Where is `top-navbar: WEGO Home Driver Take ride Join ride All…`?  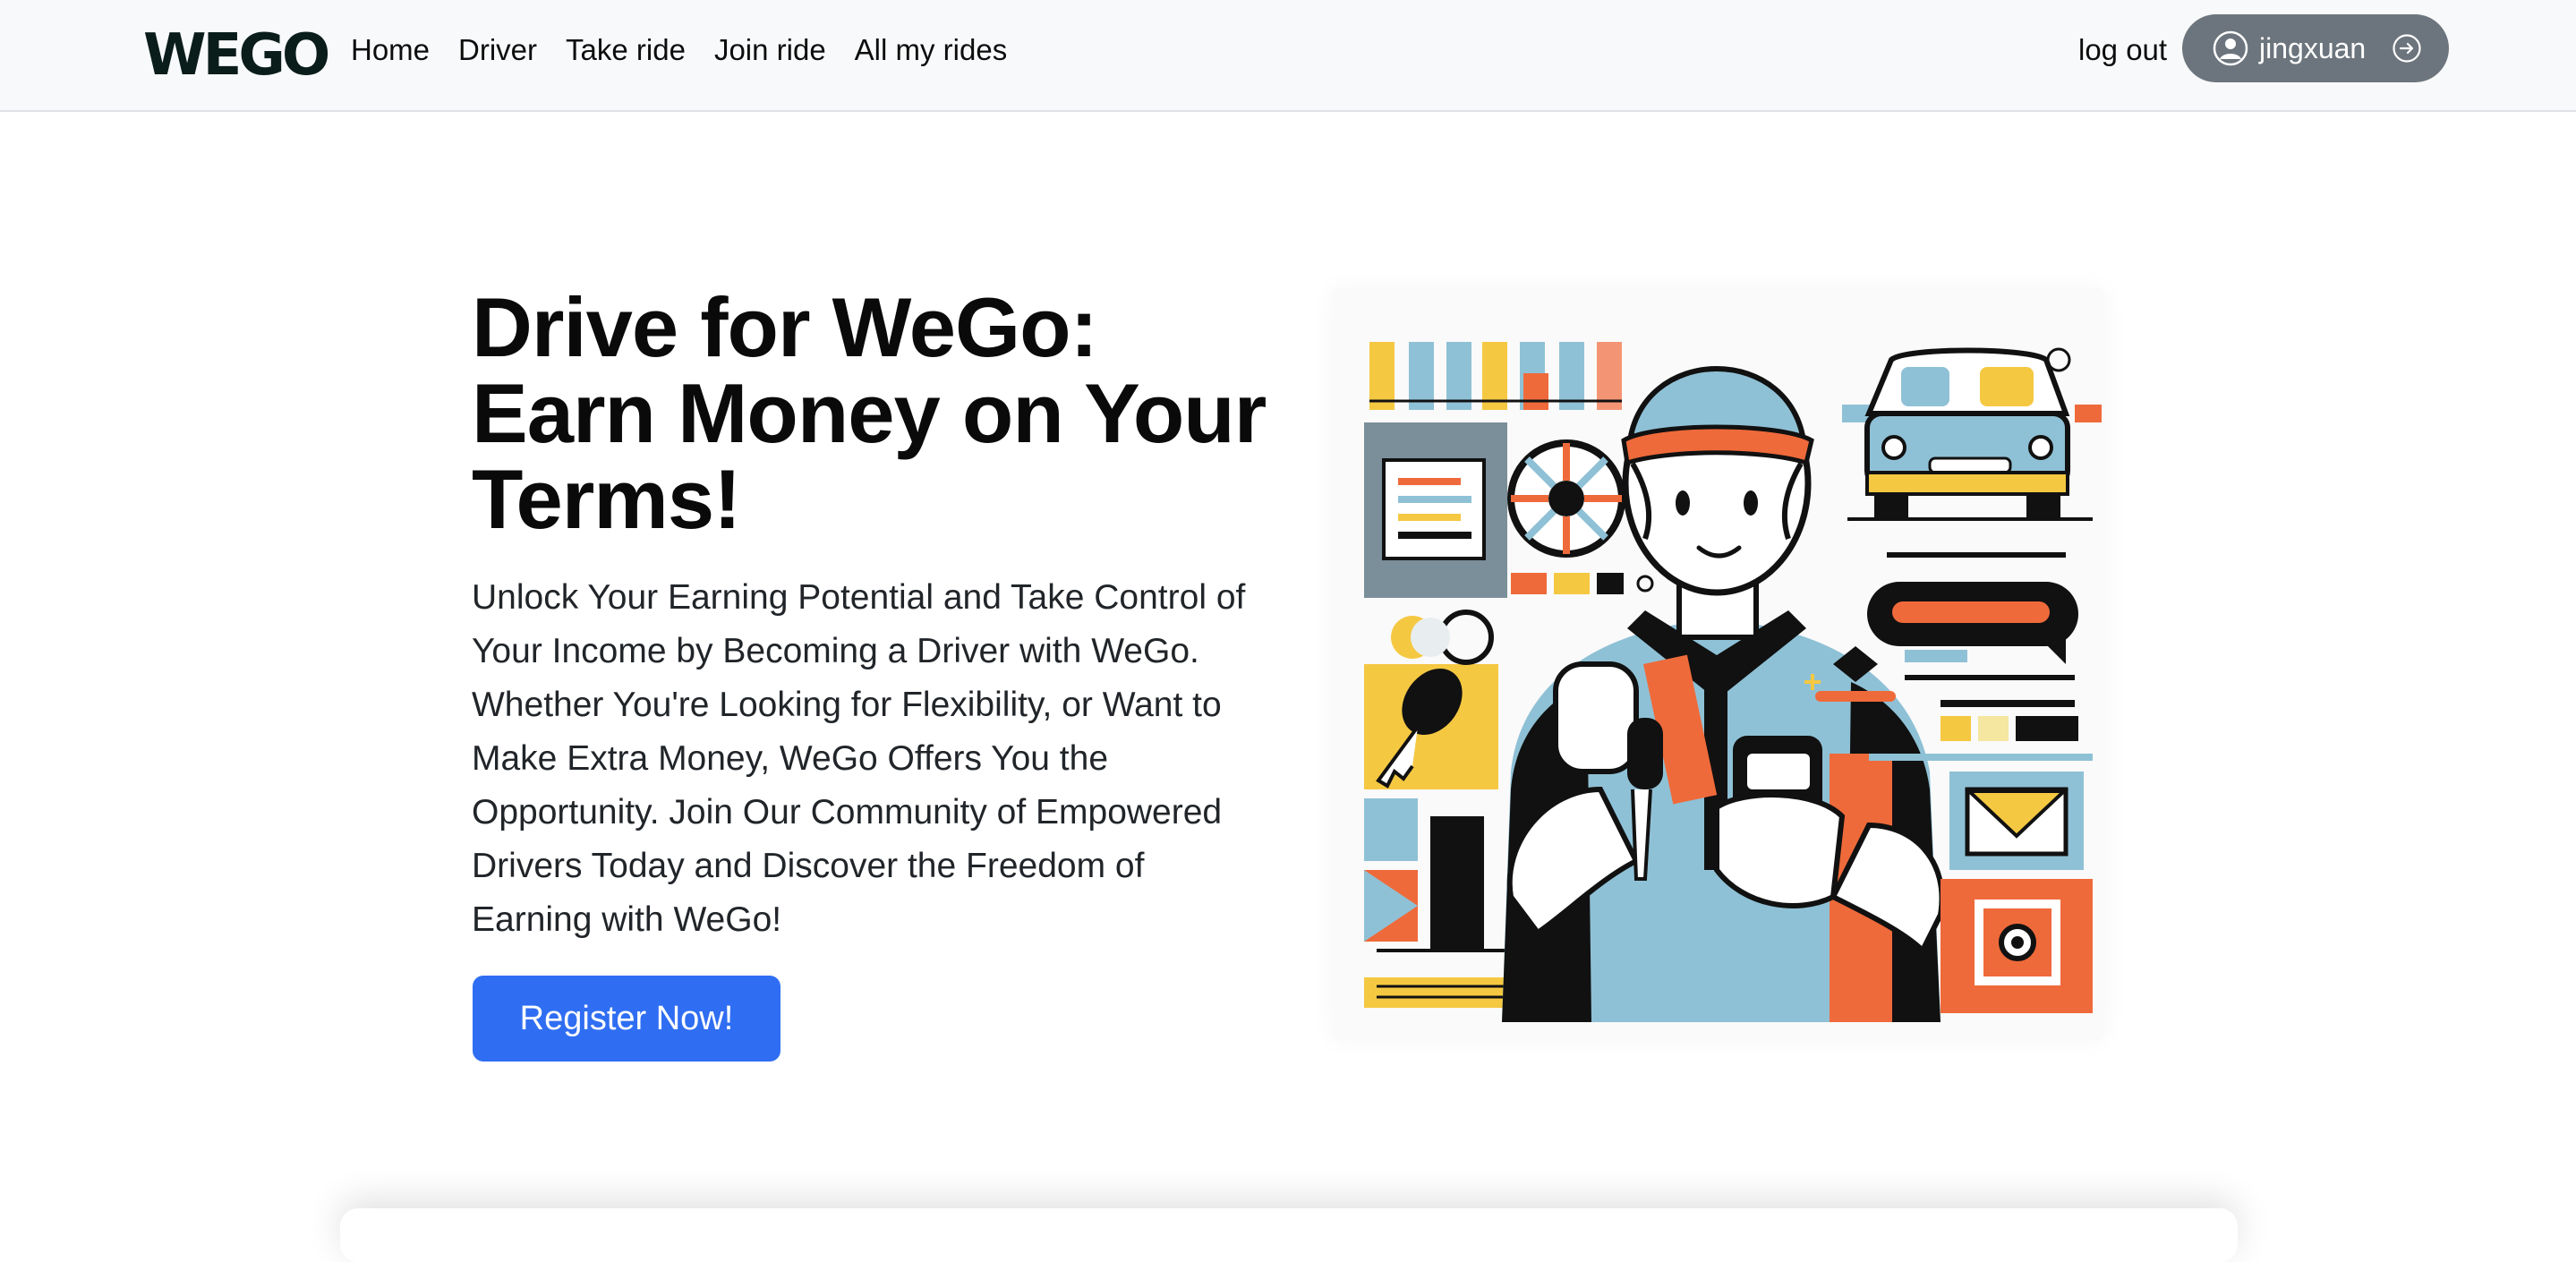 top-navbar: WEGO Home Driver Take ride Join ride All… is located at coordinates (1288, 56).